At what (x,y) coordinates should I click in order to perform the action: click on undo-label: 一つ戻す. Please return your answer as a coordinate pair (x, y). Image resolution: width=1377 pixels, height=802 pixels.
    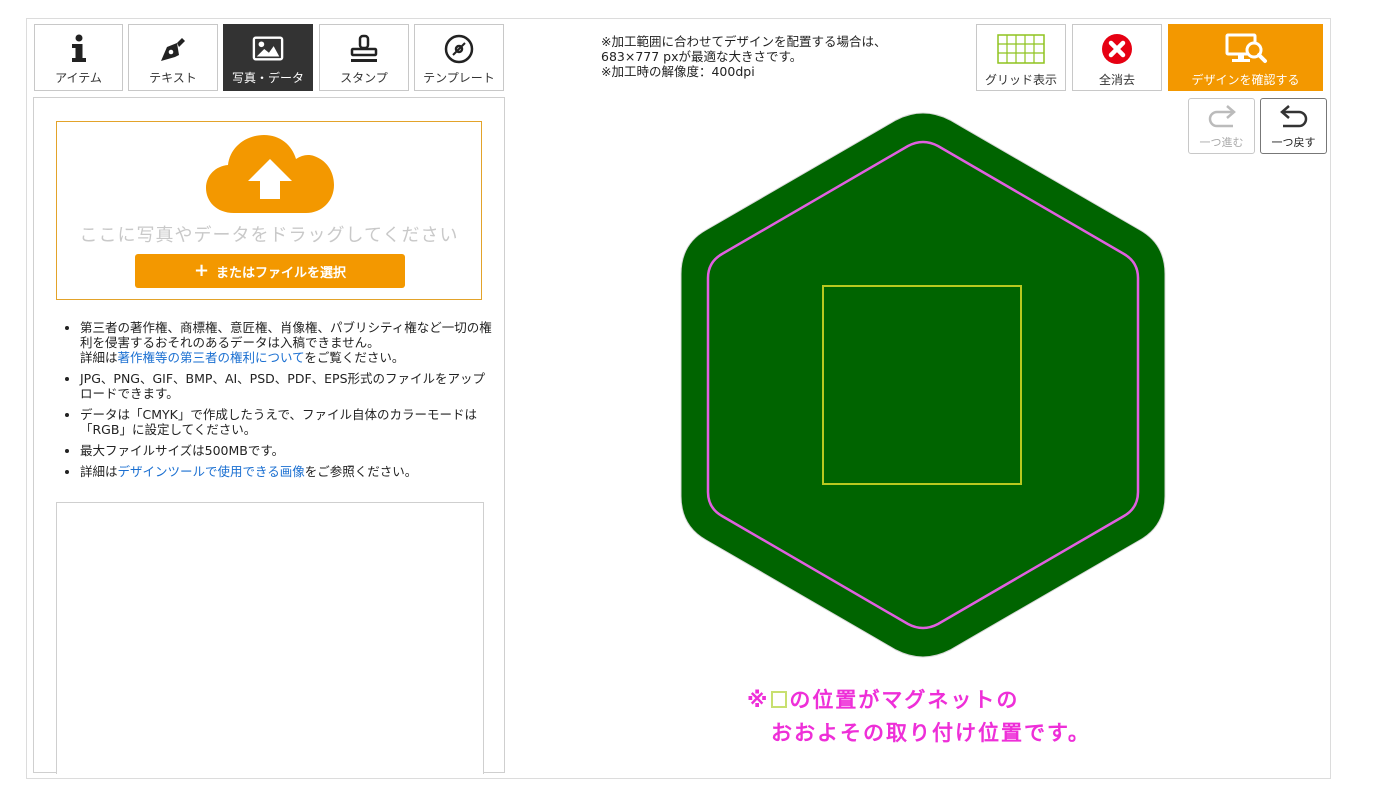
    Looking at the image, I should click on (1293, 142).